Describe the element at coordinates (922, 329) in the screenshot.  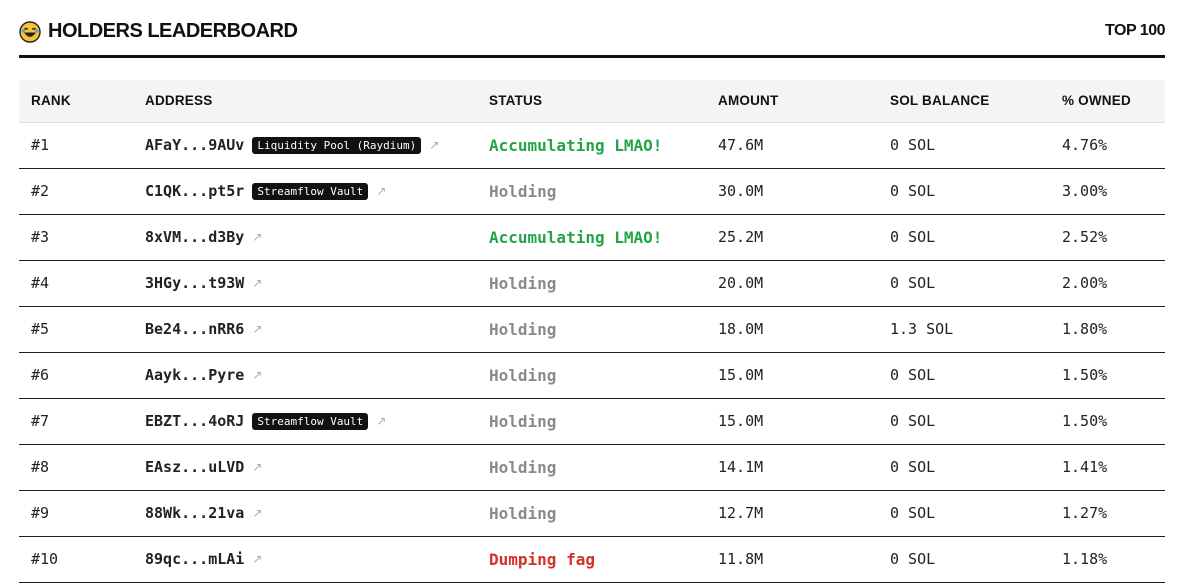
I see `sol-balance-cell: 1.3 SOL` at that location.